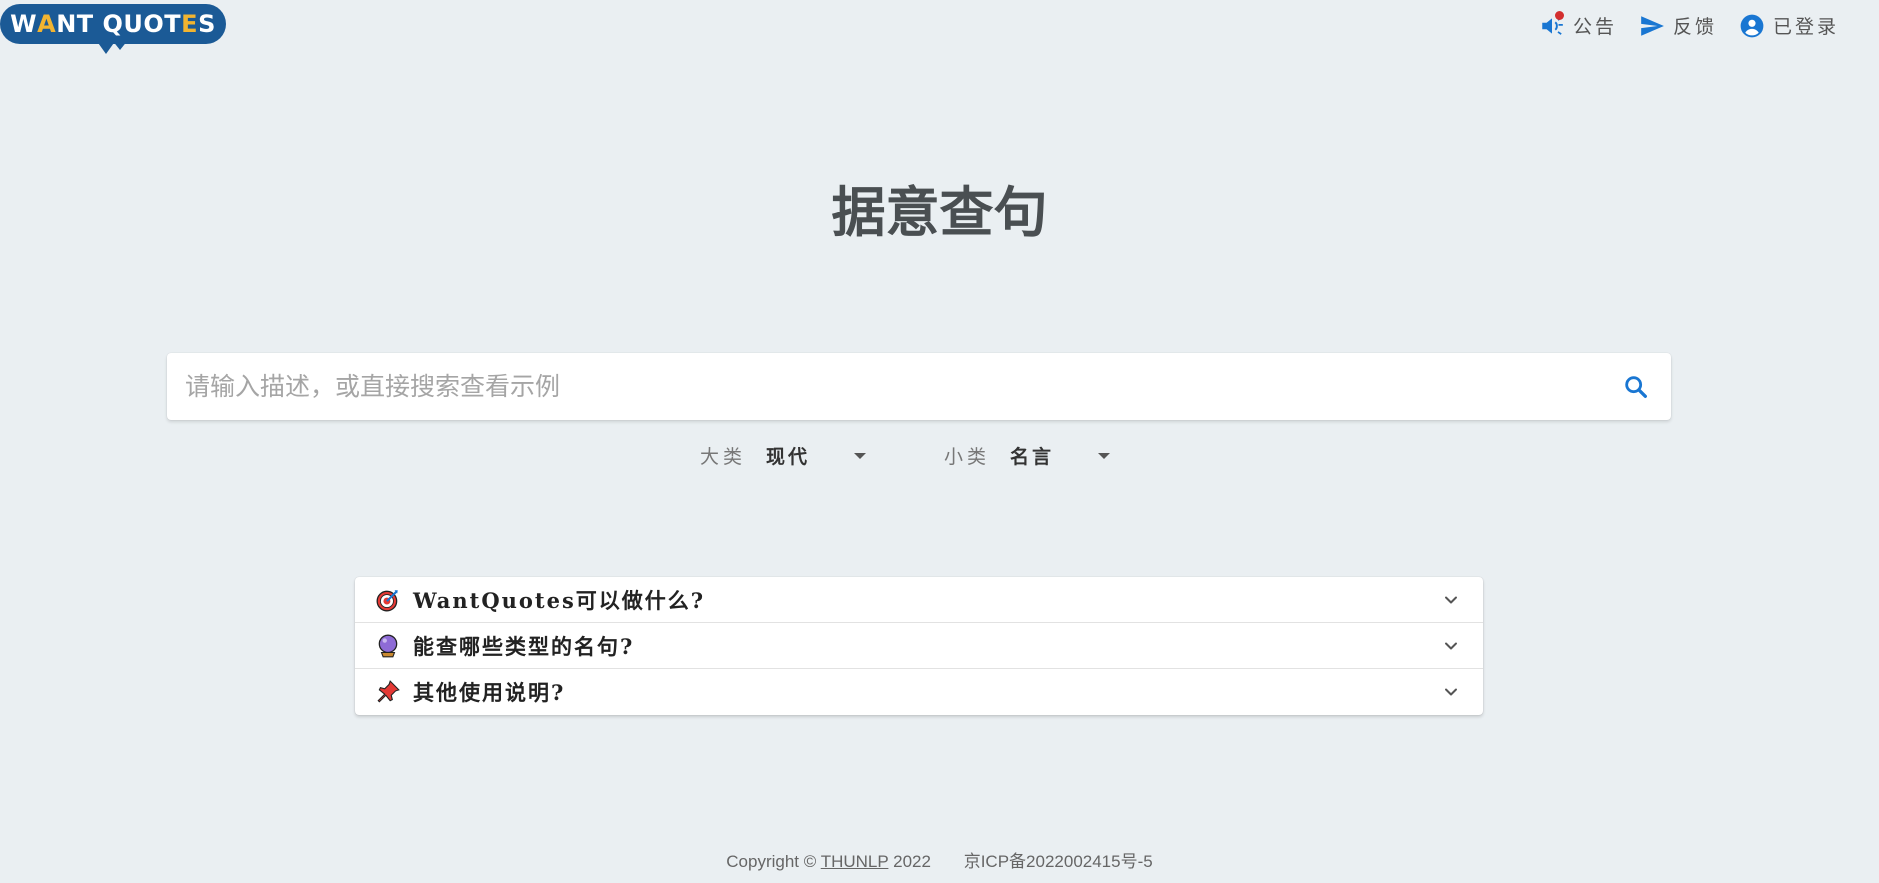 This screenshot has width=1879, height=883. What do you see at coordinates (912, 861) in the screenshot?
I see `copyright-year: 2022` at bounding box center [912, 861].